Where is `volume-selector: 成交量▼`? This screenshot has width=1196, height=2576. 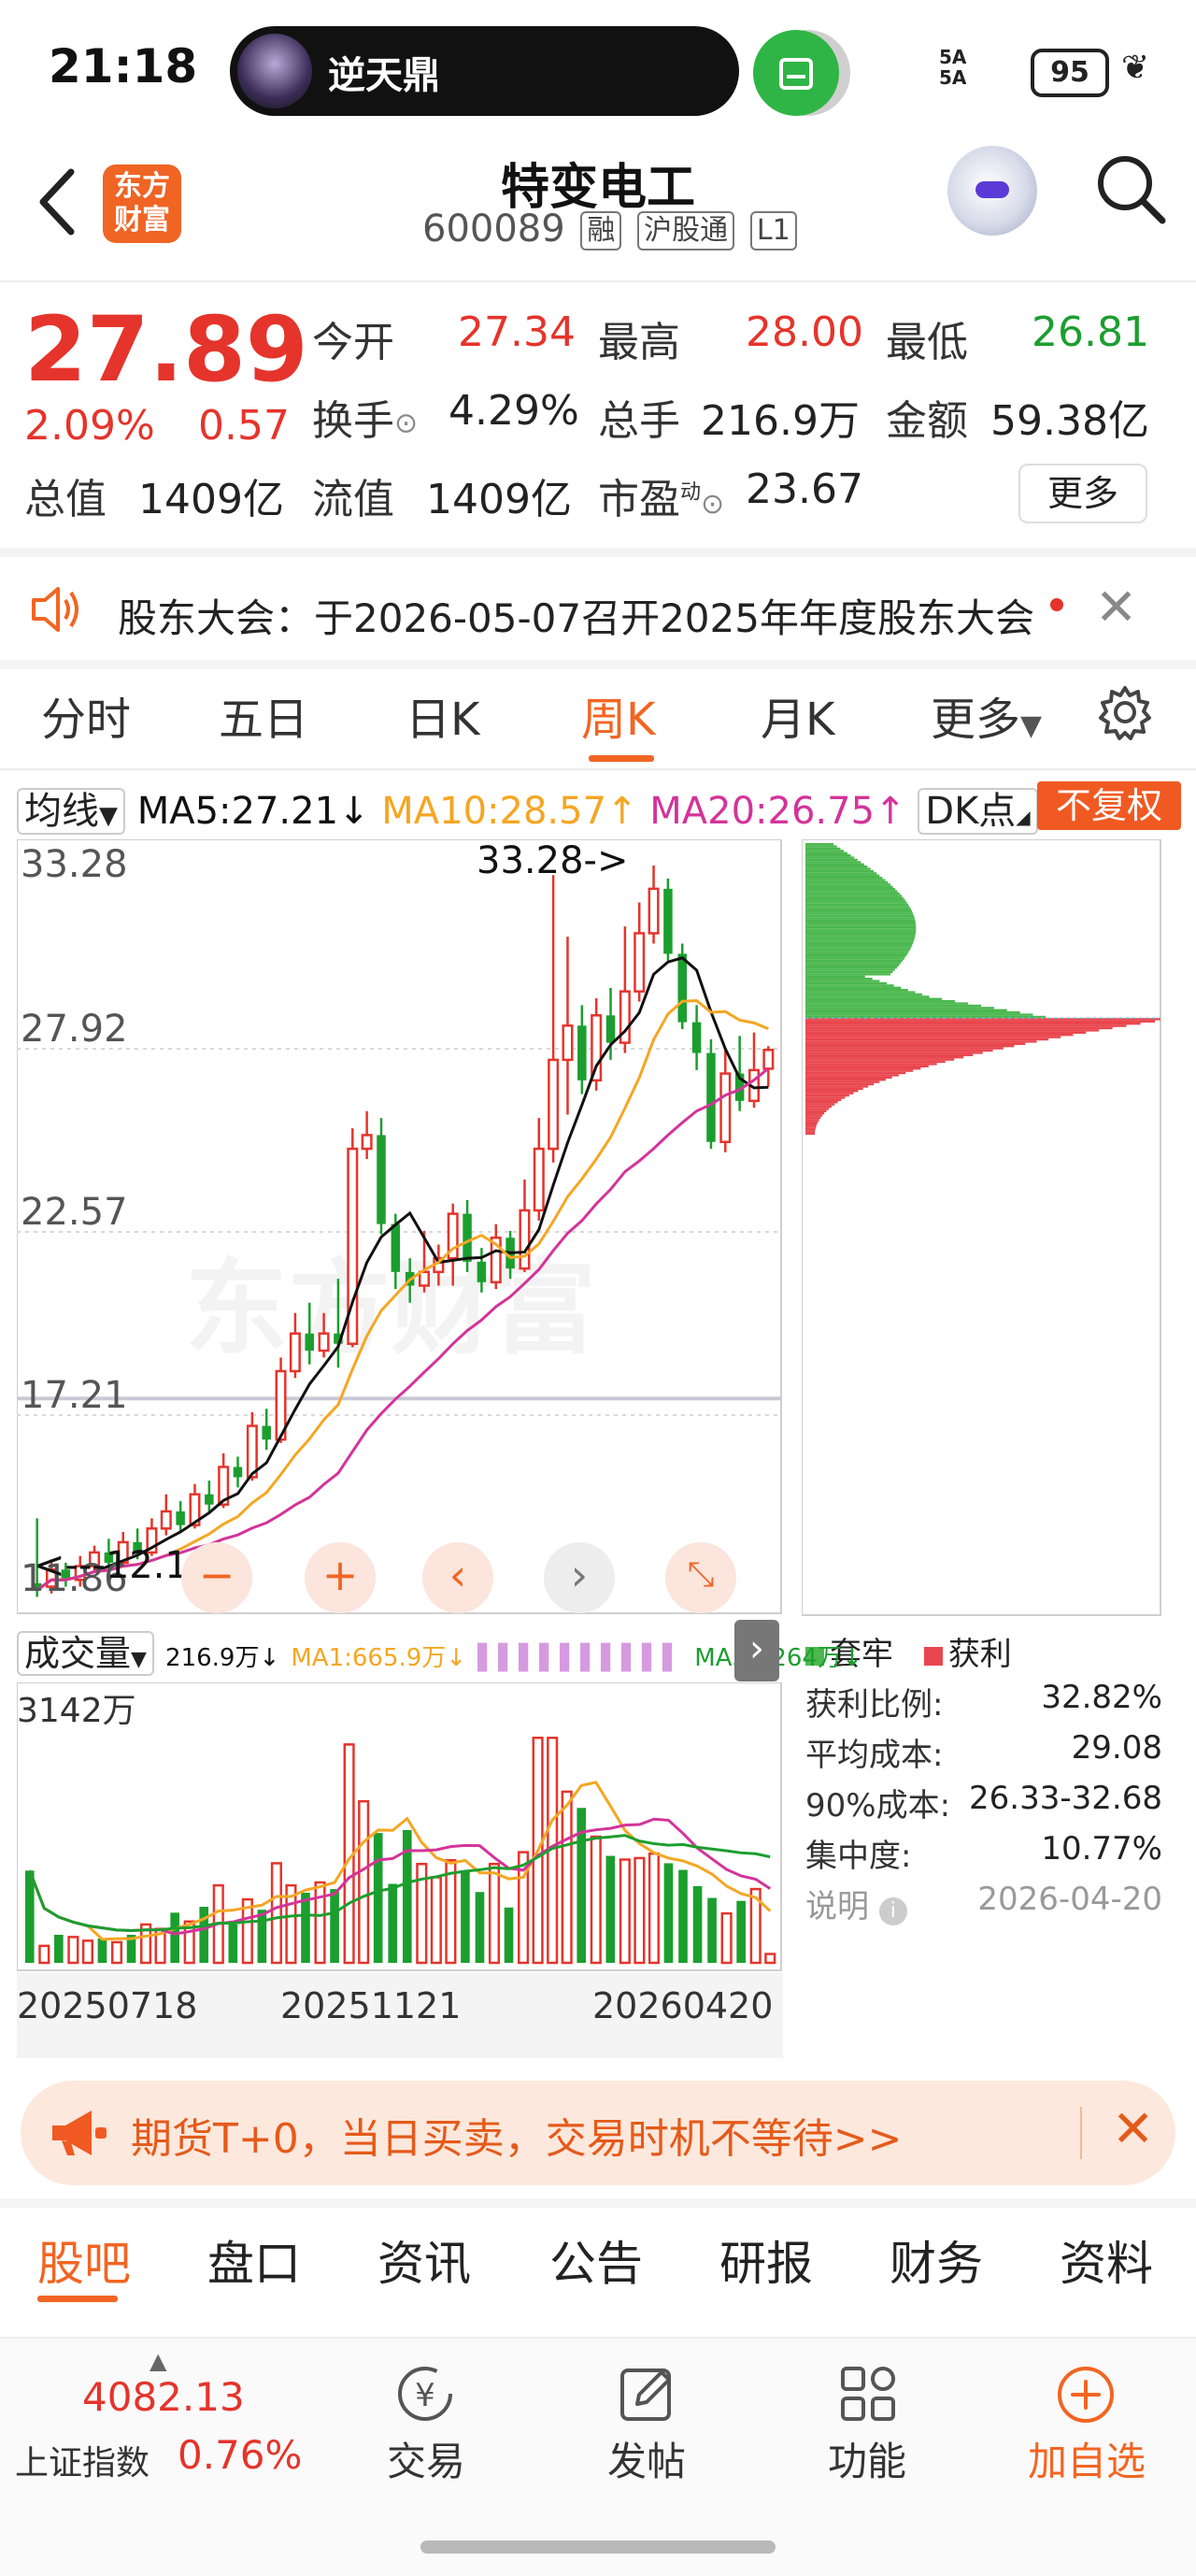 volume-selector: 成交量▼ is located at coordinates (85, 1653).